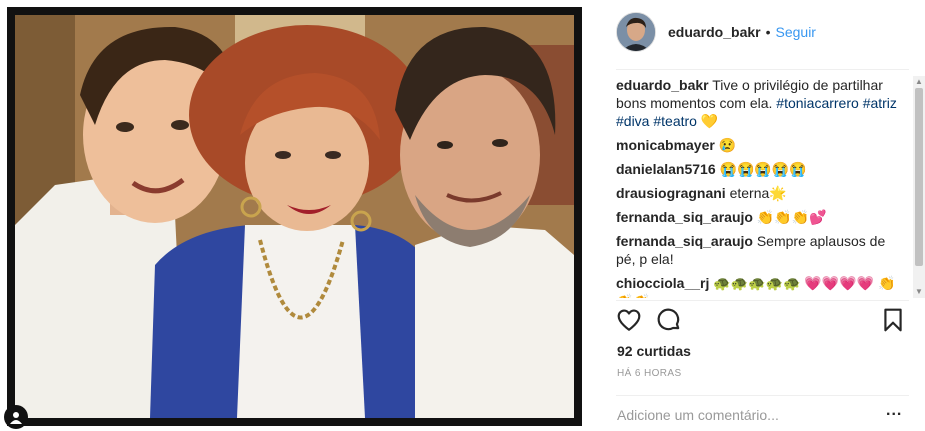  What do you see at coordinates (762, 145) in the screenshot?
I see `comment-item: monicabmayer 😢` at bounding box center [762, 145].